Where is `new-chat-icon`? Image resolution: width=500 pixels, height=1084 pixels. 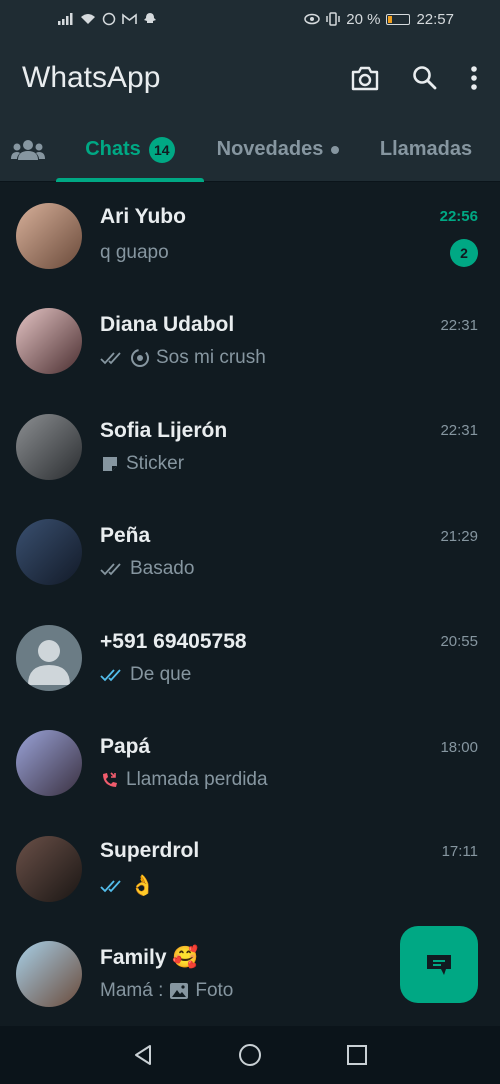 new-chat-icon is located at coordinates (439, 964).